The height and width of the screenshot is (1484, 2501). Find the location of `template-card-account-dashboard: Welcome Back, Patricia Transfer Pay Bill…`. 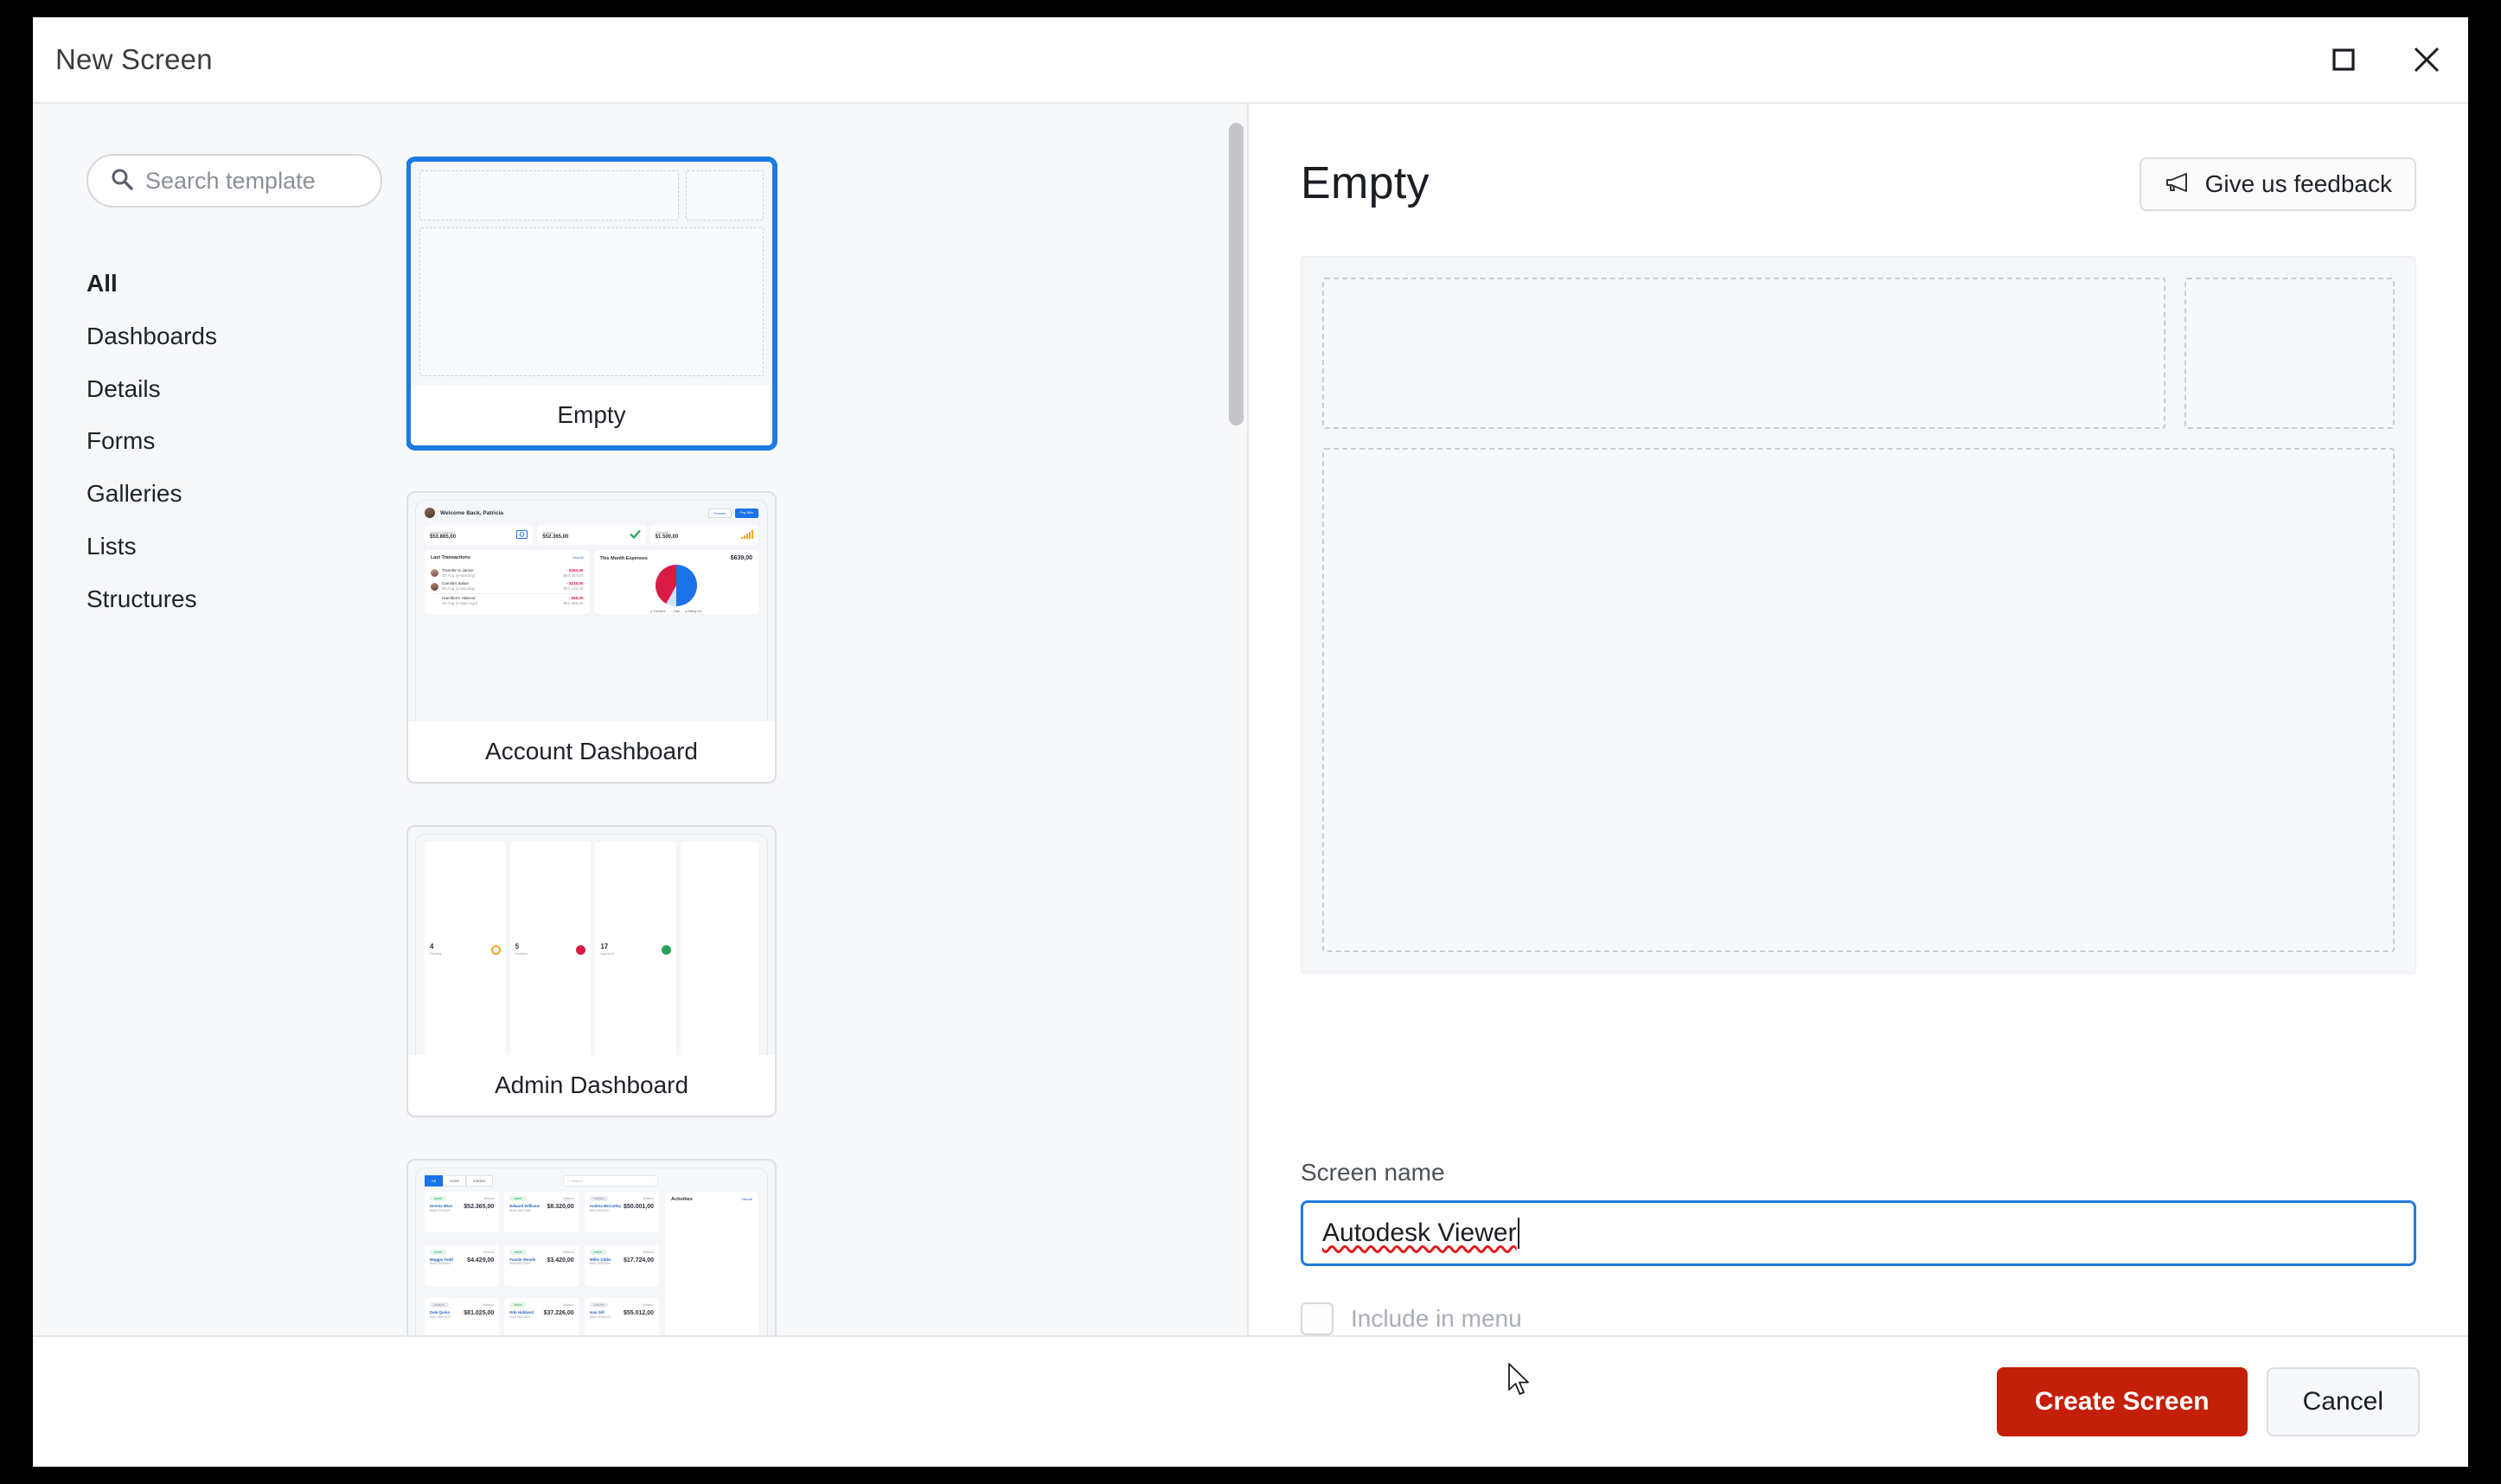

template-card-account-dashboard: Welcome Back, Patricia Transfer Pay Bill… is located at coordinates (591, 638).